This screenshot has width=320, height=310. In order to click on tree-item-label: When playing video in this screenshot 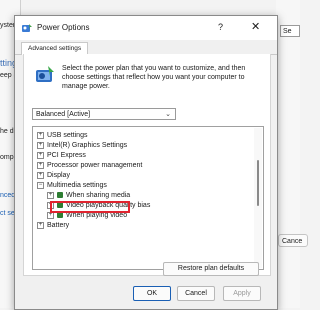, I will do `click(97, 215)`.